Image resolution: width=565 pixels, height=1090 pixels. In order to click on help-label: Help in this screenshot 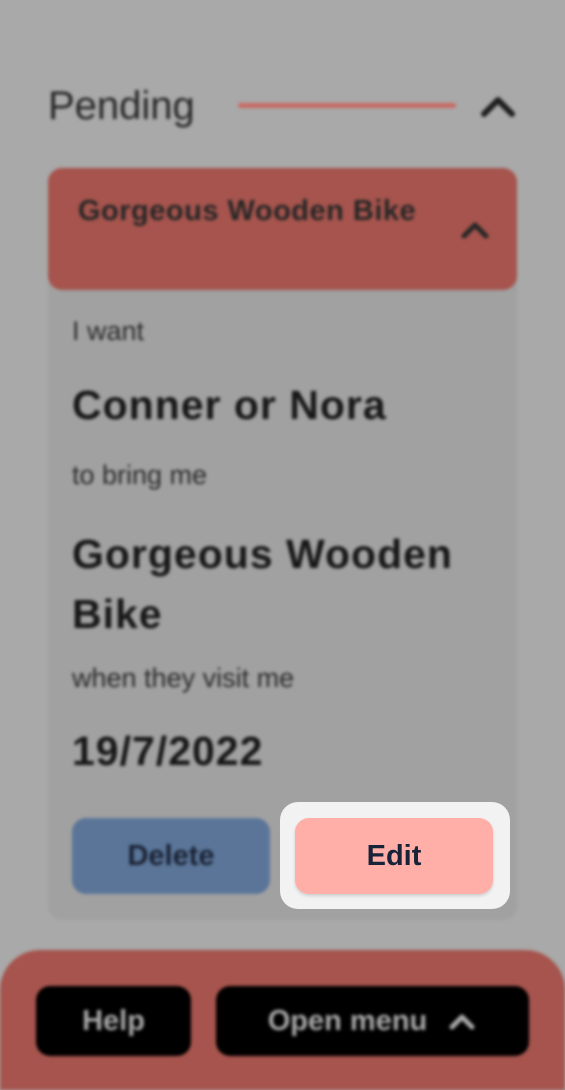, I will do `click(113, 1020)`.